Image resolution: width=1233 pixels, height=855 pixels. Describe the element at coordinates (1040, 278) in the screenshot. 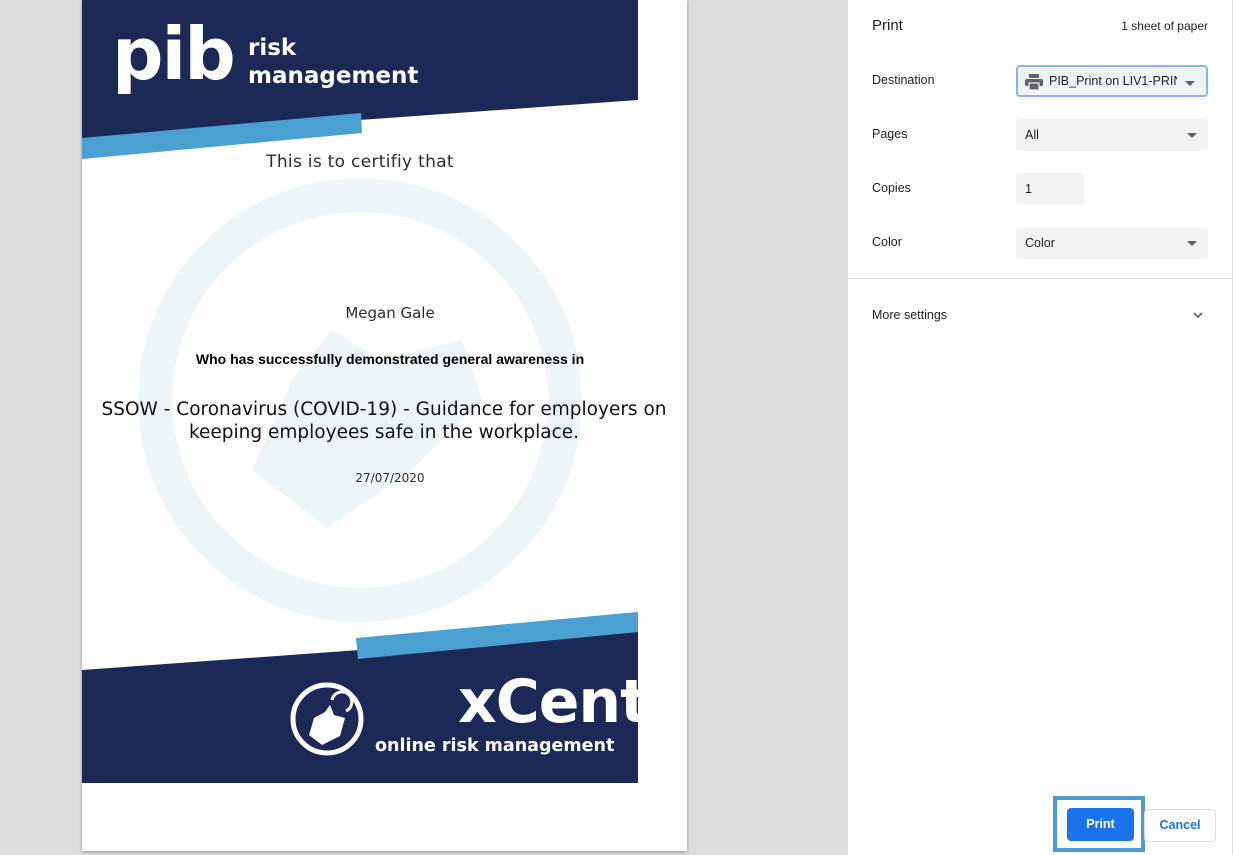

I see `panel-divider` at that location.